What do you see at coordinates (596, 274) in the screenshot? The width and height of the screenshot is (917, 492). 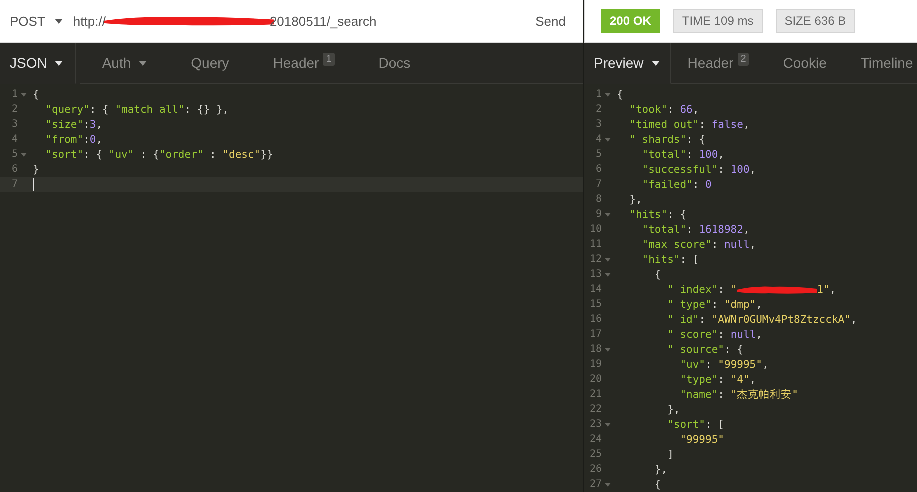 I see `line-number: 13` at bounding box center [596, 274].